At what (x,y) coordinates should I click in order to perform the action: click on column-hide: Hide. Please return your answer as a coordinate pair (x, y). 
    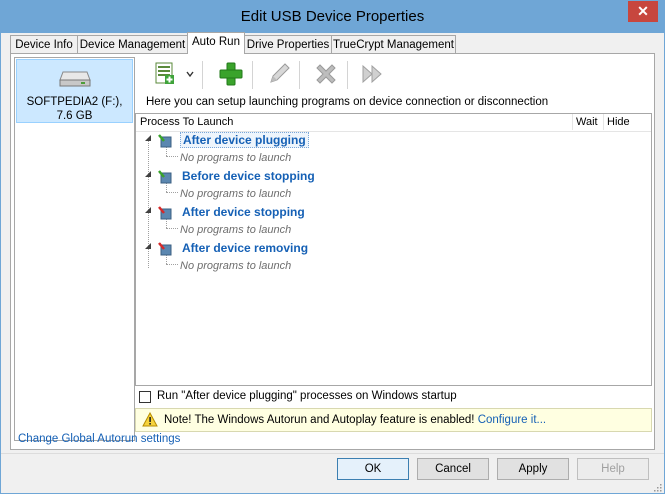
    Looking at the image, I should click on (618, 122).